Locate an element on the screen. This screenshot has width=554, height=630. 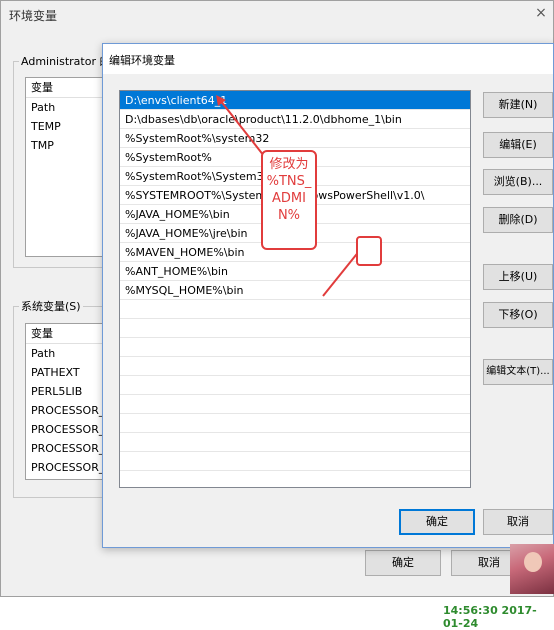
annotation-line: ADMI is located at coordinates (289, 198).